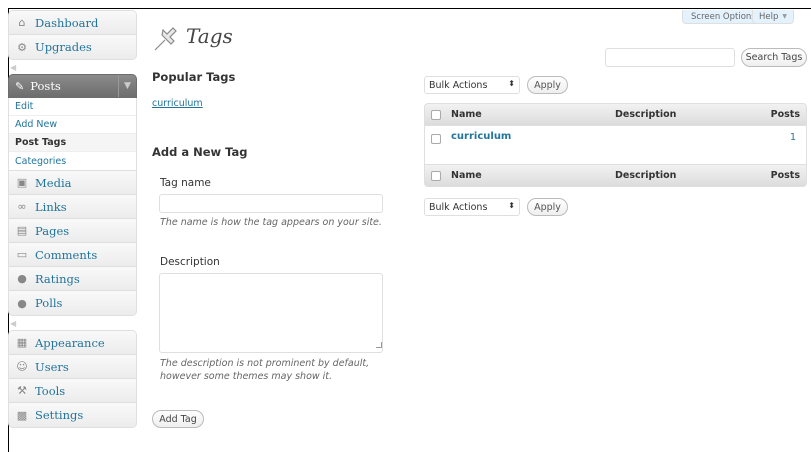 This screenshot has height=452, width=811. I want to click on sidebar-item-label: Appearance, so click(70, 342).